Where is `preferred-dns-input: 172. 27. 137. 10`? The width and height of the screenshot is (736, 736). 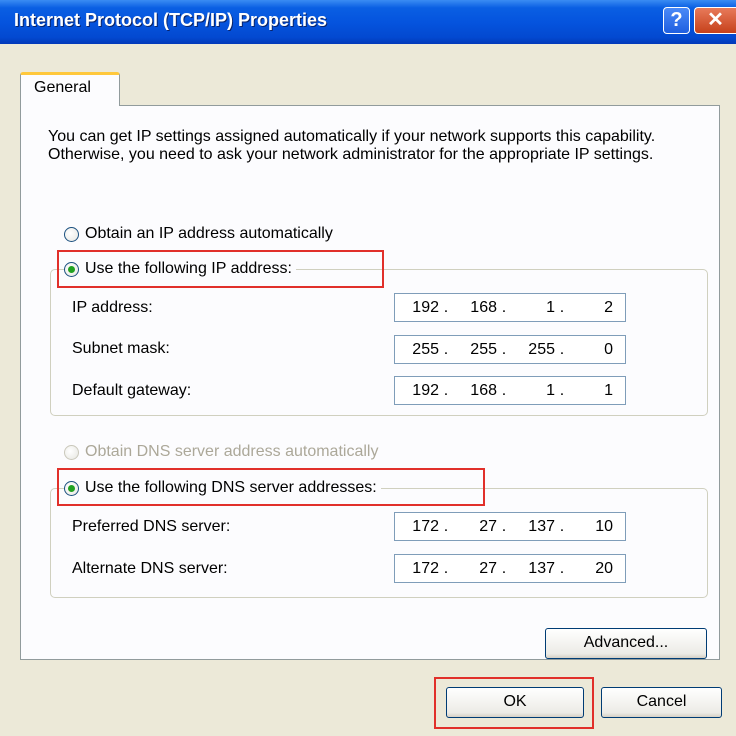 preferred-dns-input: 172. 27. 137. 10 is located at coordinates (510, 526).